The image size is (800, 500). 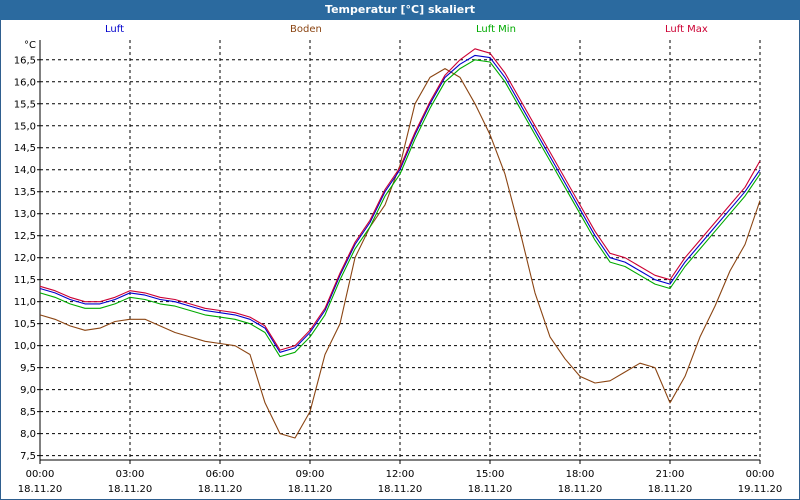 I want to click on y-tick-label: 14,5, so click(x=25, y=148).